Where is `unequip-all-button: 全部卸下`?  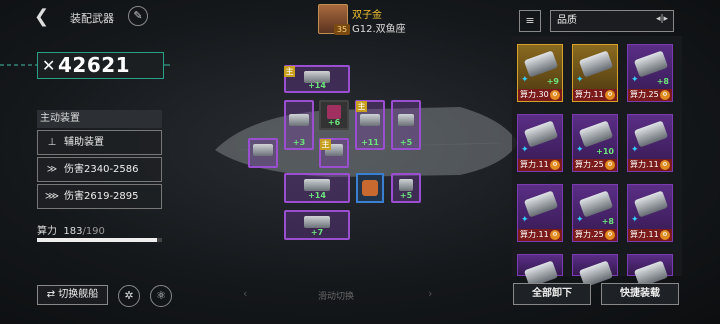
unequip-all-button: 全部卸下 is located at coordinates (552, 294).